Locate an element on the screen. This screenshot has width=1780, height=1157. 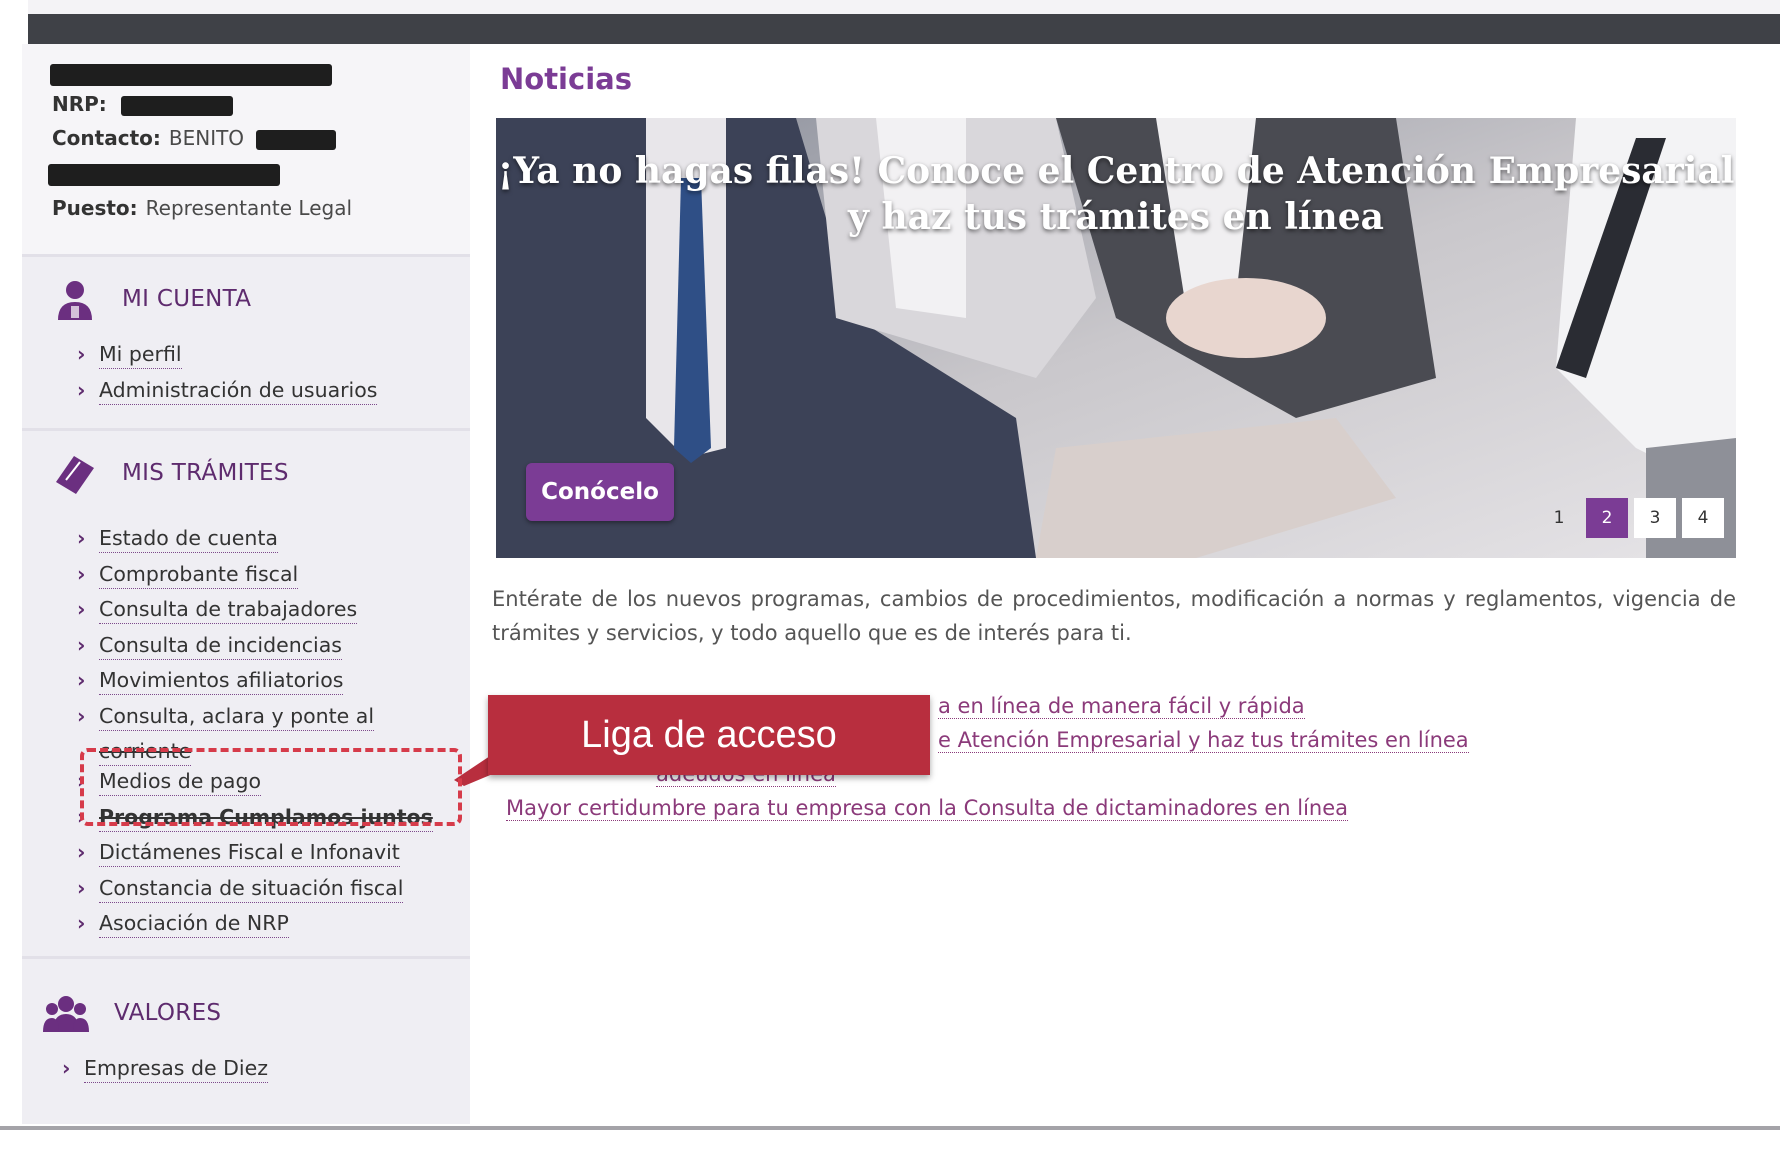
menu-item-constancia-situacion-fiscal: › Constancia de situación fiscal is located at coordinates (255, 893).